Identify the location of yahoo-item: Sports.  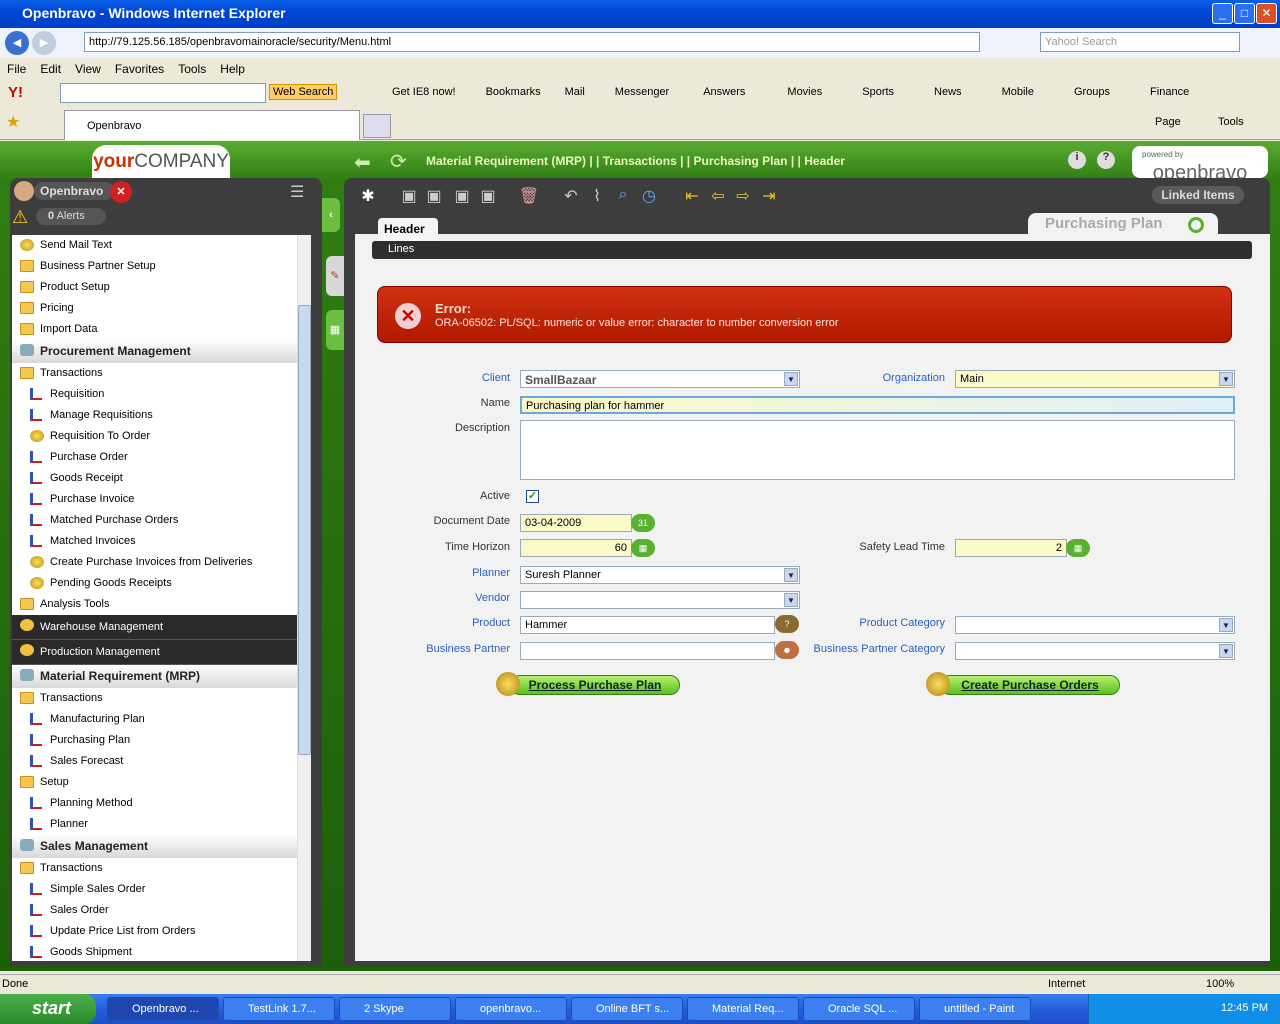
(878, 92).